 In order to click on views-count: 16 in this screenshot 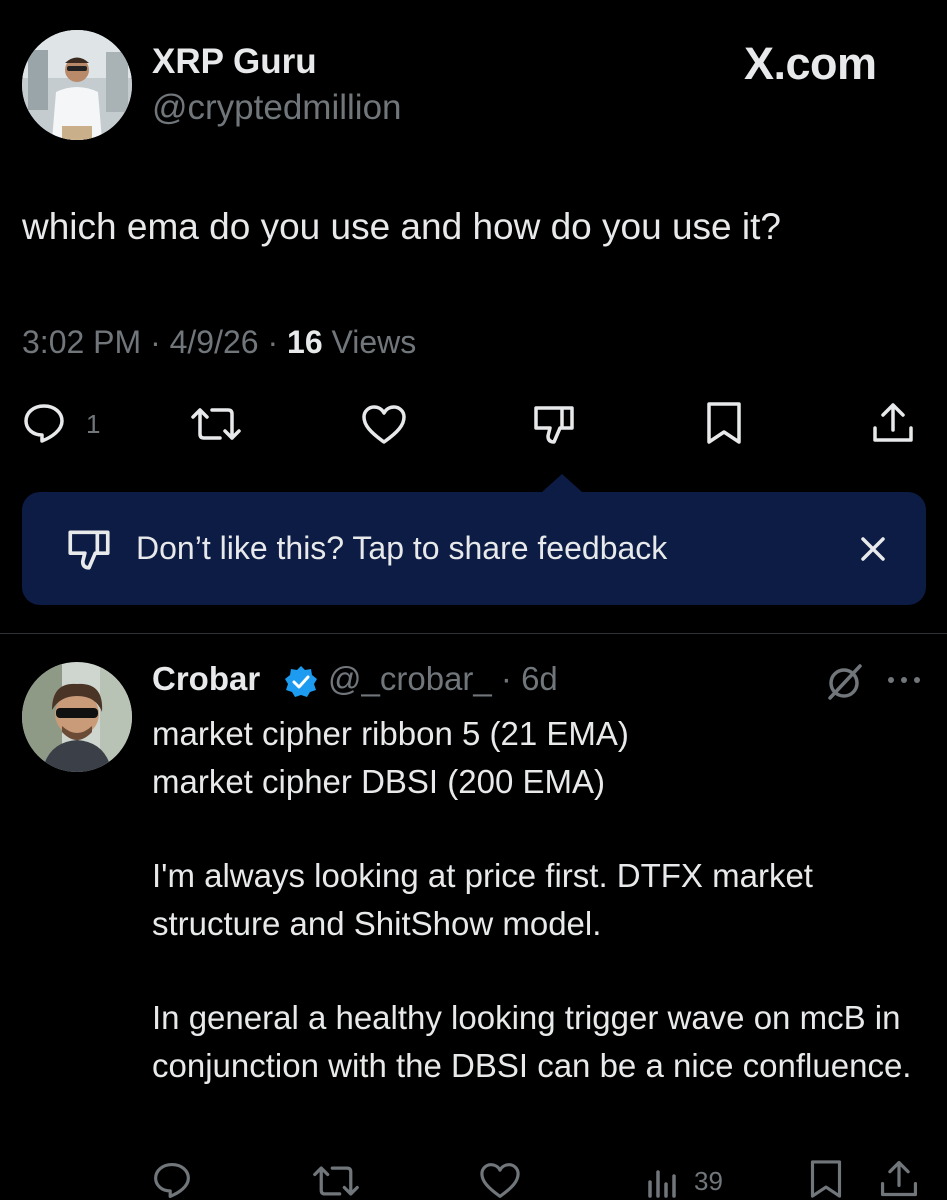, I will do `click(305, 342)`.